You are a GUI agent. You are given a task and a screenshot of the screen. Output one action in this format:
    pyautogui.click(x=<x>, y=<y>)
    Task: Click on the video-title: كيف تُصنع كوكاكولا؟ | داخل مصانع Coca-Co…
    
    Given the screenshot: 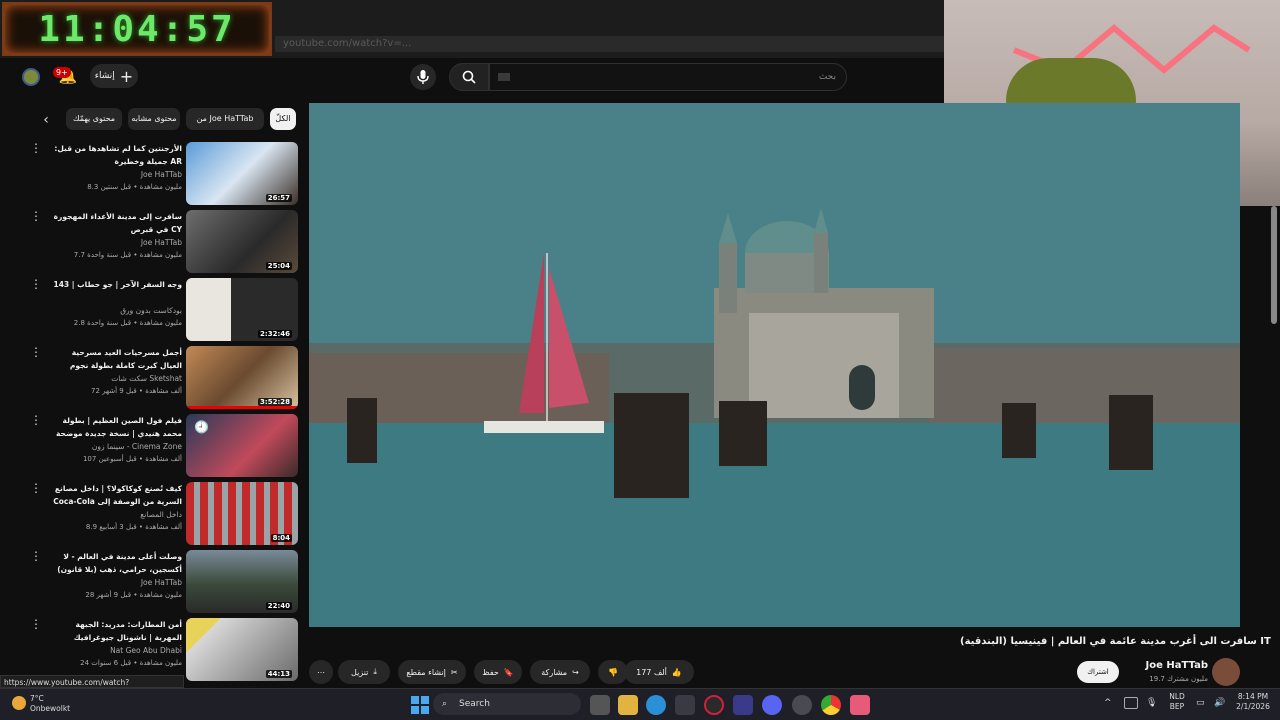 What is the action you would take?
    pyautogui.click(x=115, y=496)
    